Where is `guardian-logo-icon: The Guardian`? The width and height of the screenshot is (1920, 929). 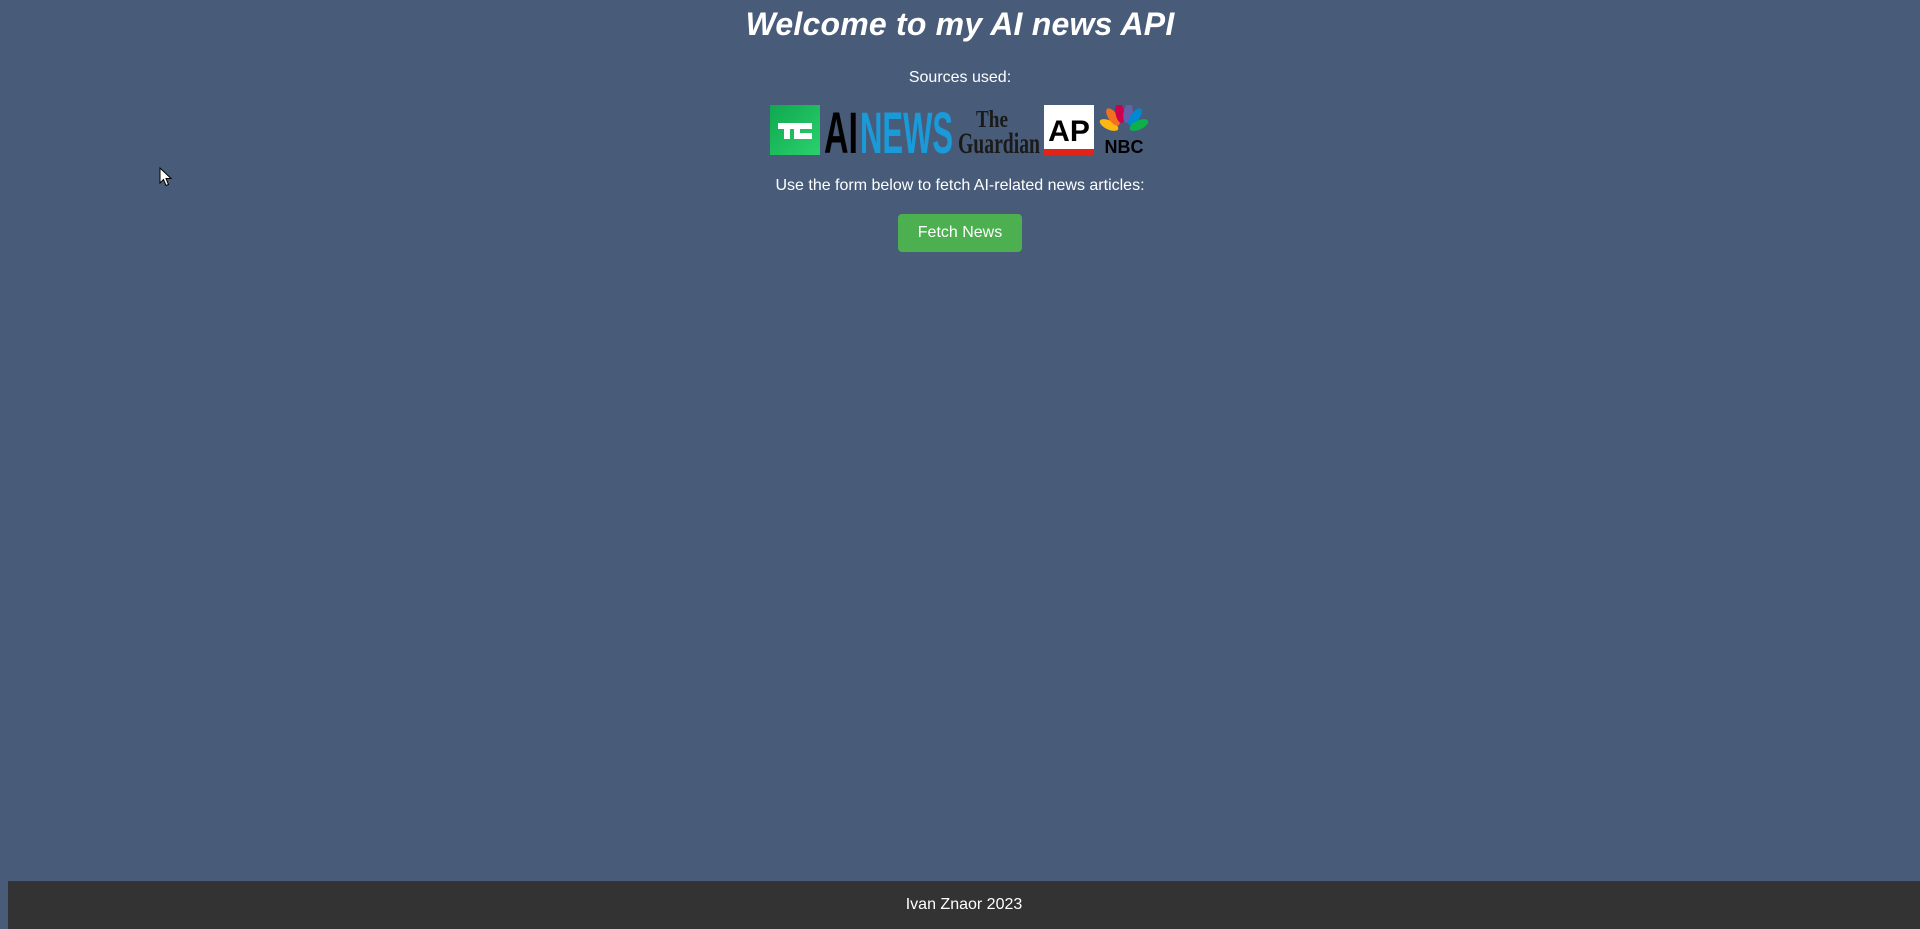
guardian-logo-icon: The Guardian is located at coordinates (999, 130).